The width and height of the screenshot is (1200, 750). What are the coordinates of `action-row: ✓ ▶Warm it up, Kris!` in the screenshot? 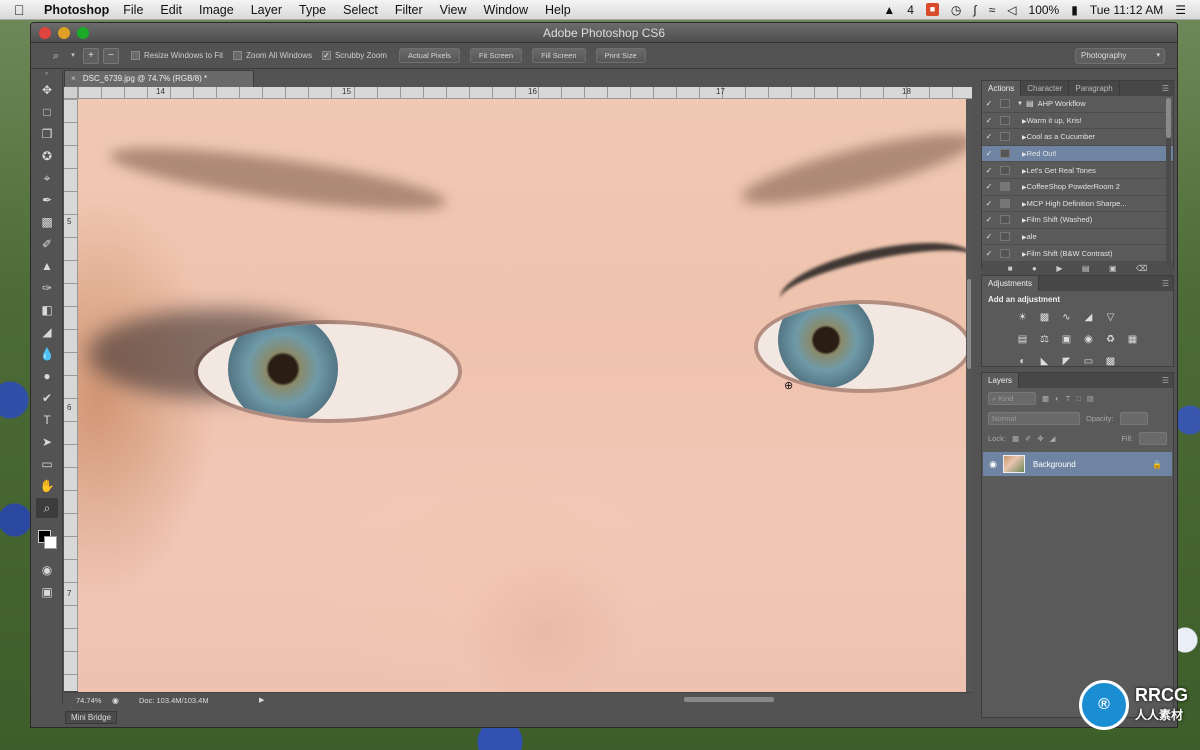 It's located at (1077, 121).